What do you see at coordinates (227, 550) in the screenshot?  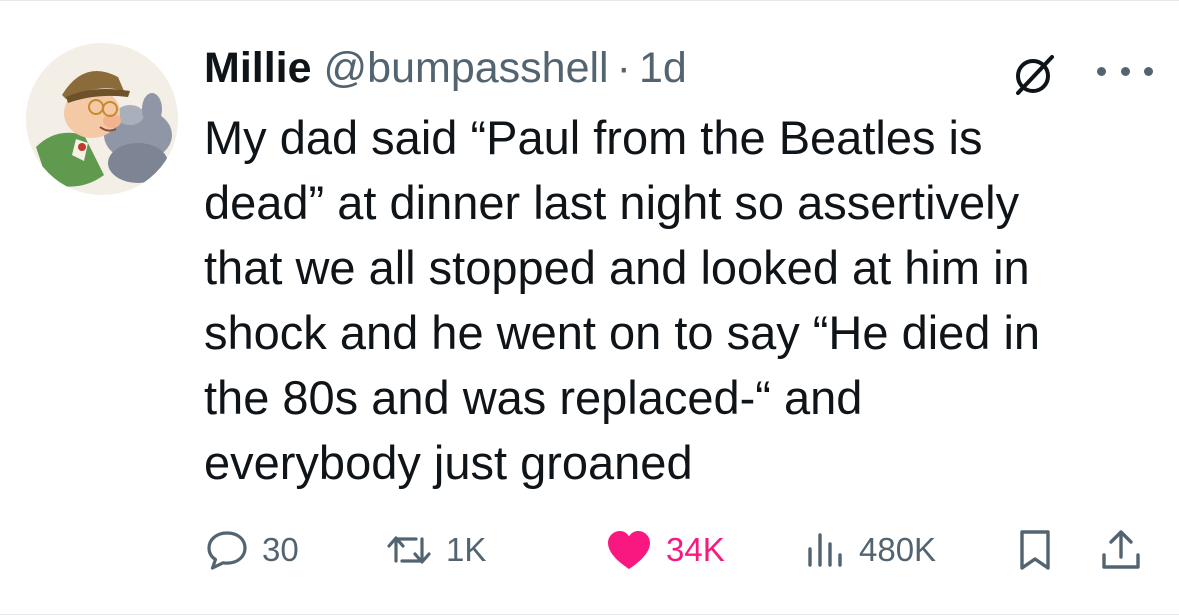 I see `speech-bubble-icon` at bounding box center [227, 550].